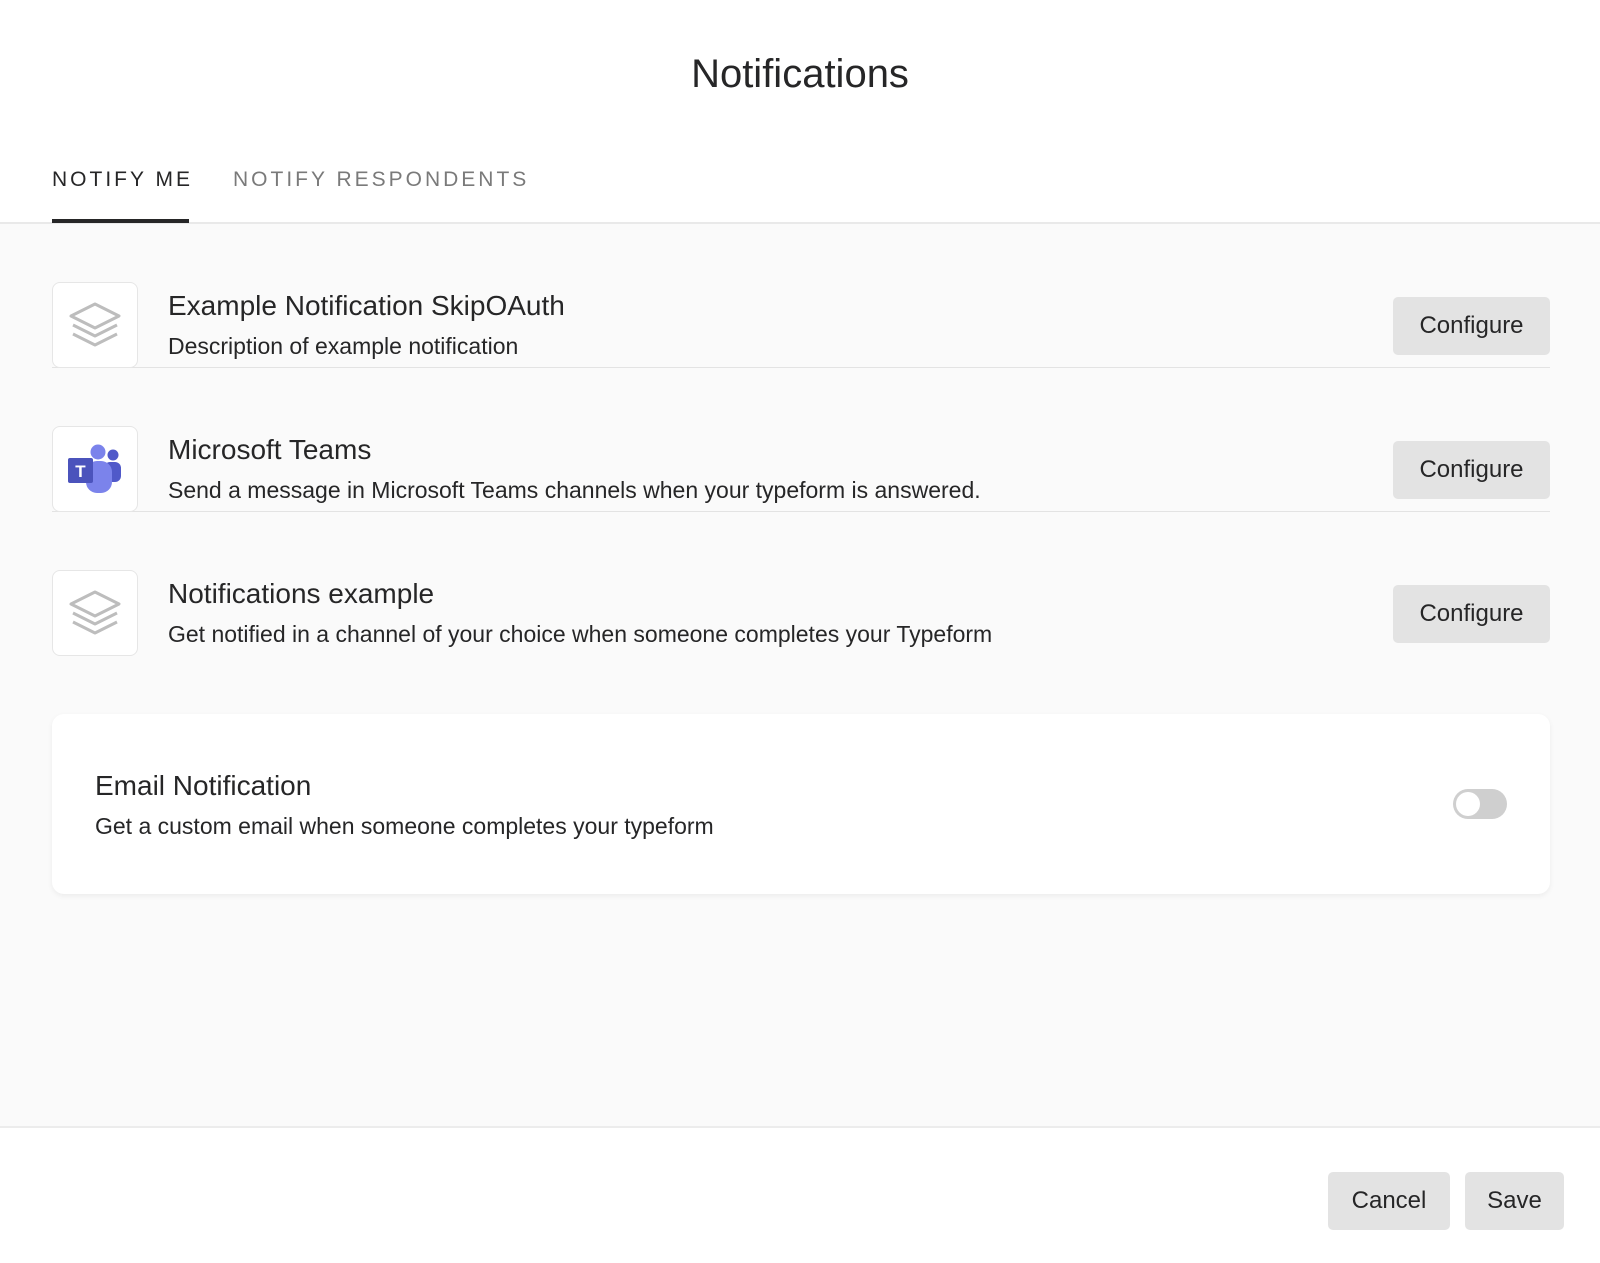 The height and width of the screenshot is (1263, 1600). Describe the element at coordinates (800, 1194) in the screenshot. I see `modal-footer: Cancel Save` at that location.